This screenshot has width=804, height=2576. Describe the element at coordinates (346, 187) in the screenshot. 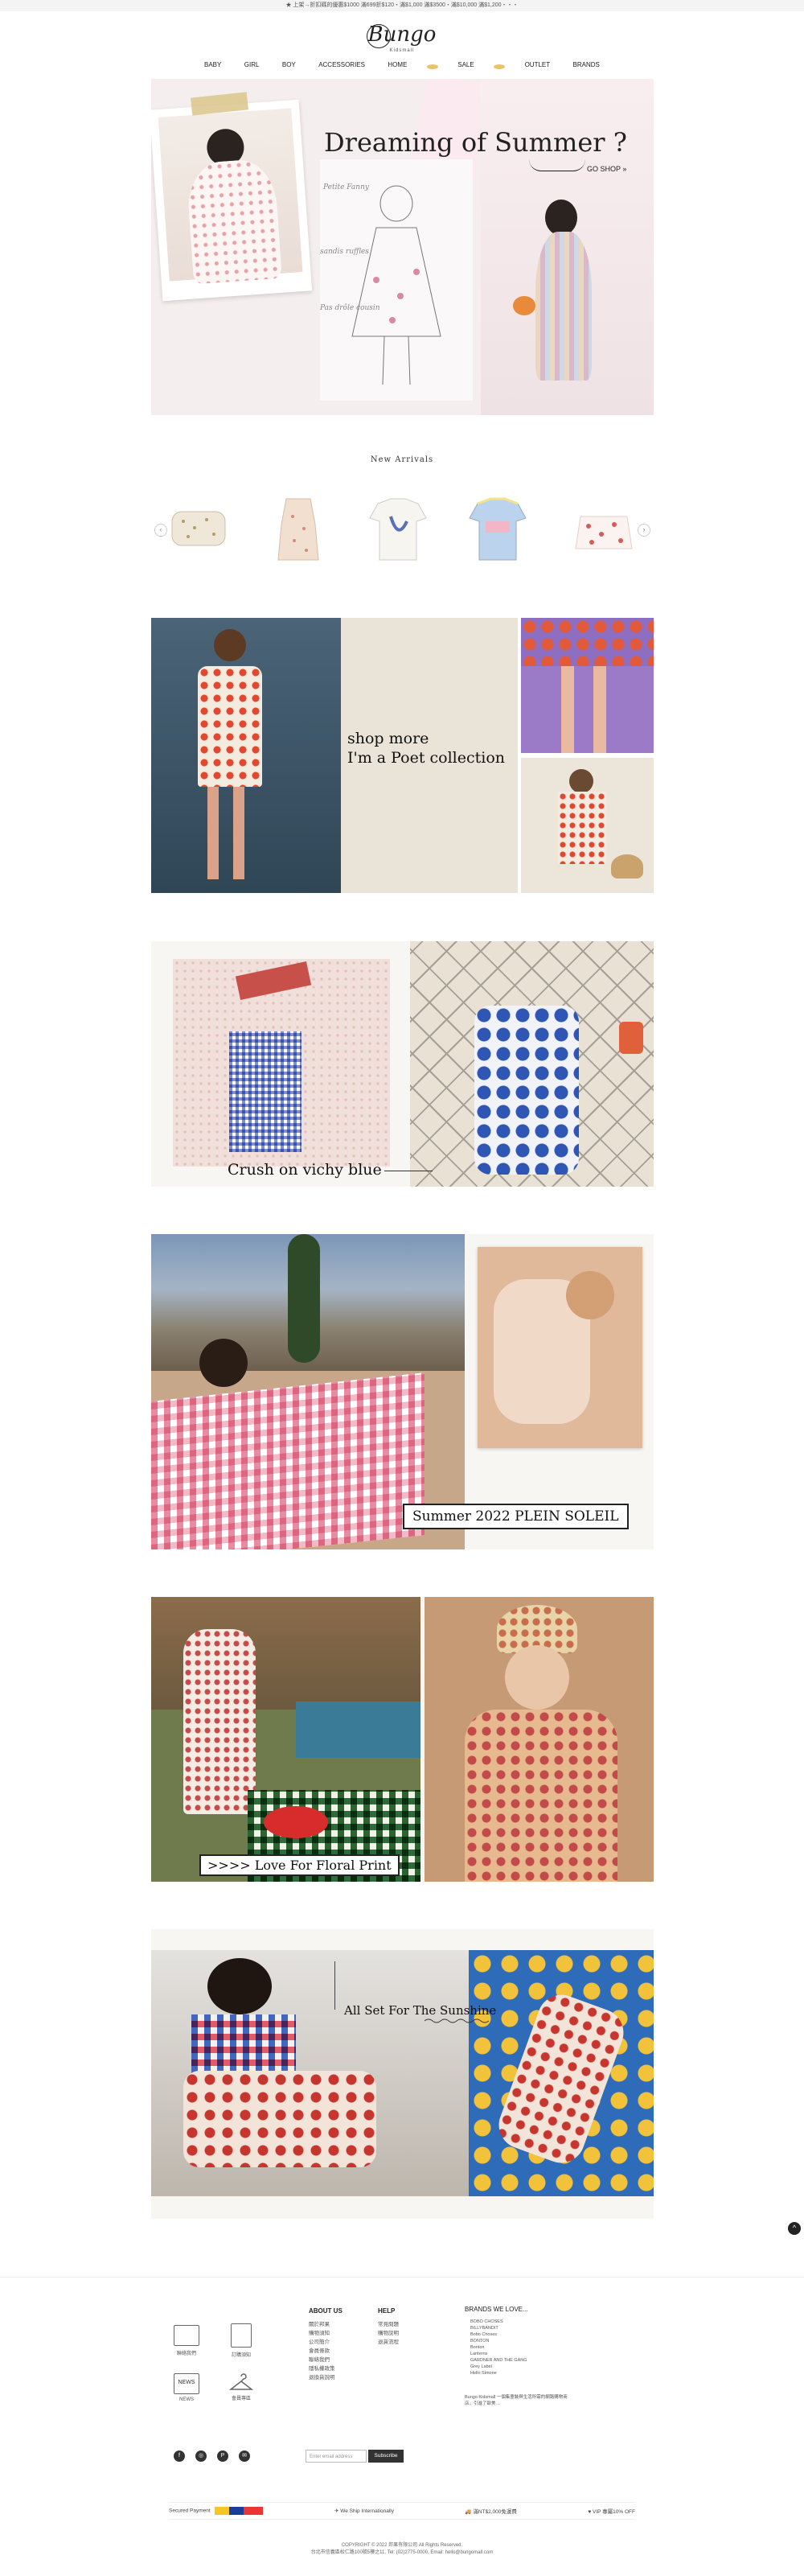

I see `sketch-note-1: Petite Fanny` at that location.